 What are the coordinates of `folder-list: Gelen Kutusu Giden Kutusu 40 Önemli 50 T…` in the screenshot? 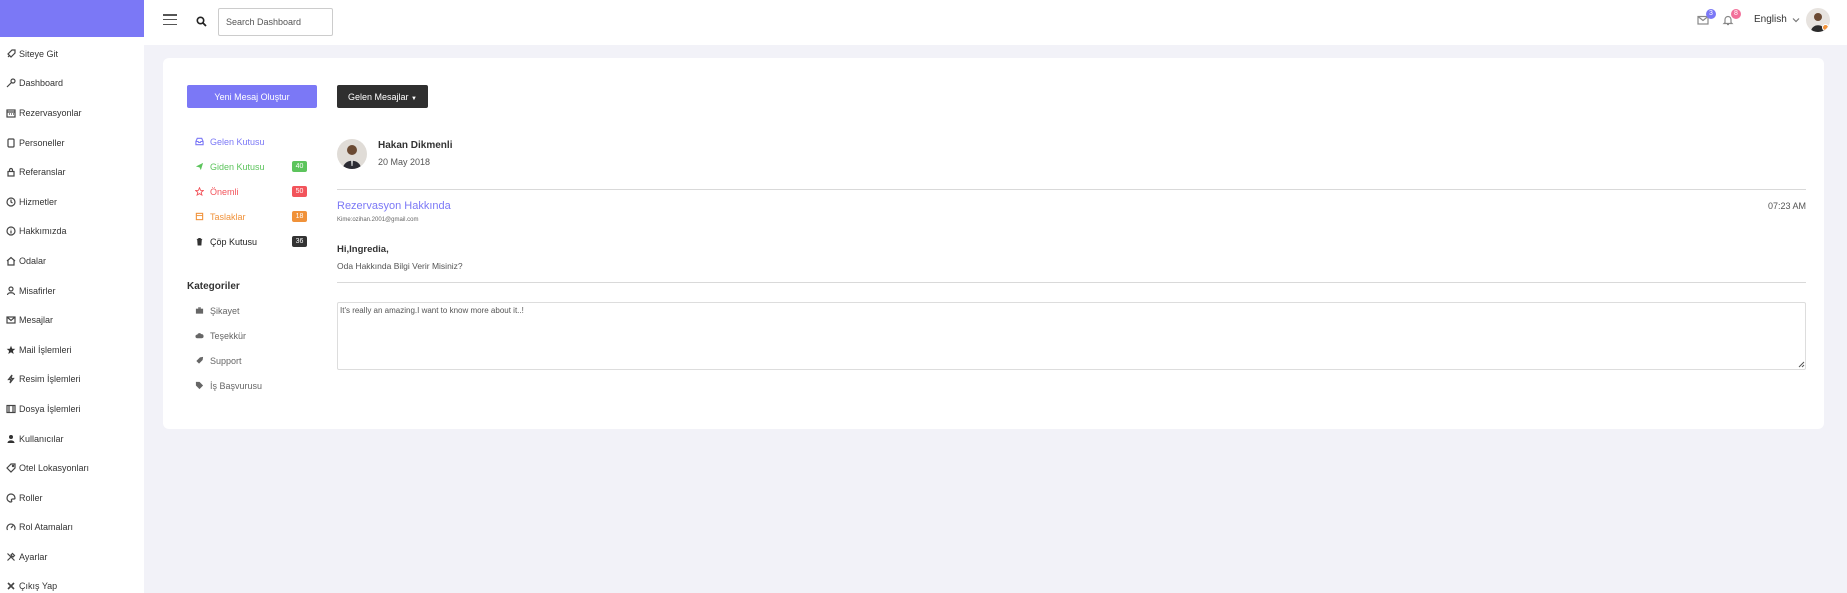 It's located at (251, 191).